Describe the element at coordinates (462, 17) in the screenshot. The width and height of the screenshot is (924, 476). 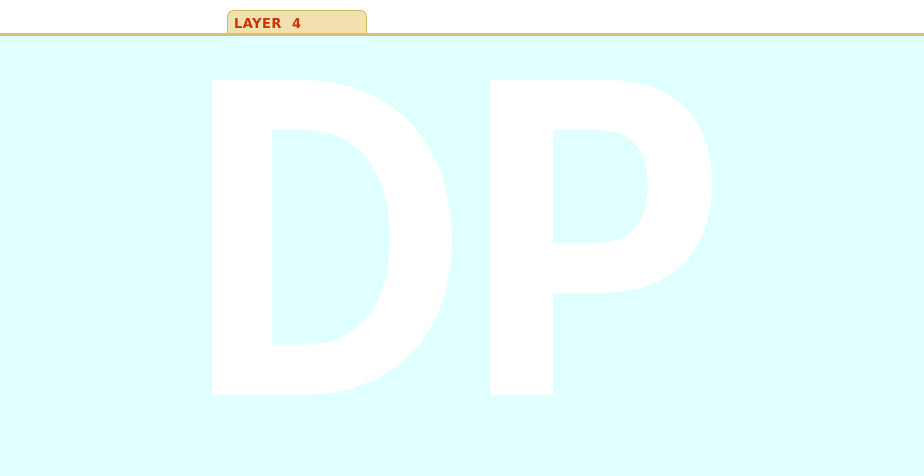
I see `tab-bar: LAYER 4` at that location.